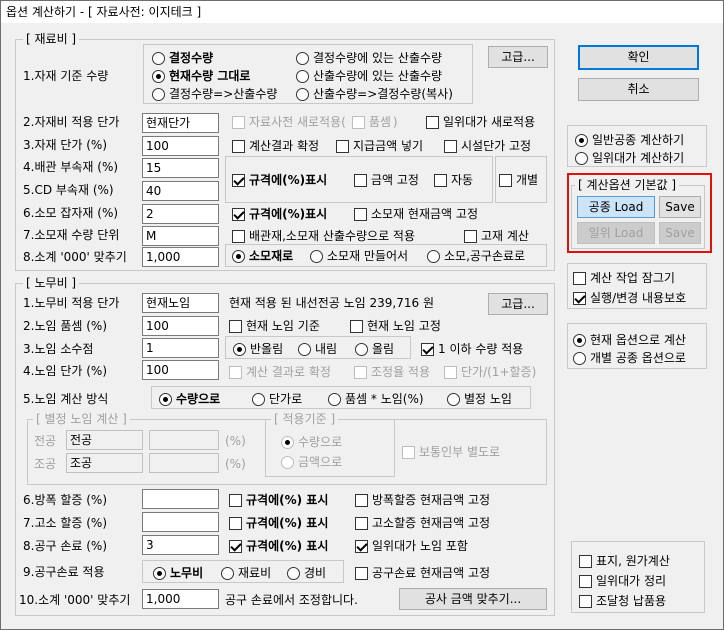  What do you see at coordinates (374, 94) in the screenshot?
I see `basis-opt-calc-to-decided: 산출수량=>결정수량(복사)` at bounding box center [374, 94].